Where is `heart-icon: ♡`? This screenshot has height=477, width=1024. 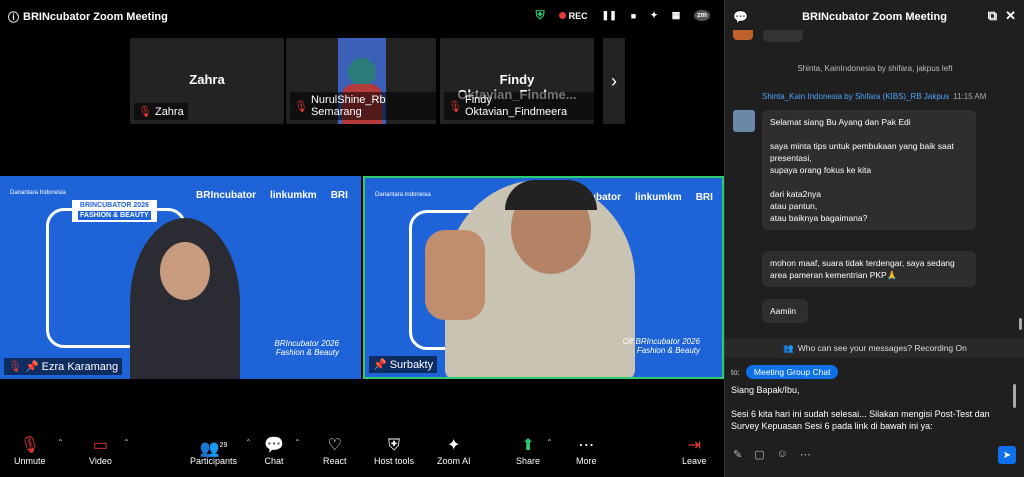 heart-icon: ♡ is located at coordinates (334, 445).